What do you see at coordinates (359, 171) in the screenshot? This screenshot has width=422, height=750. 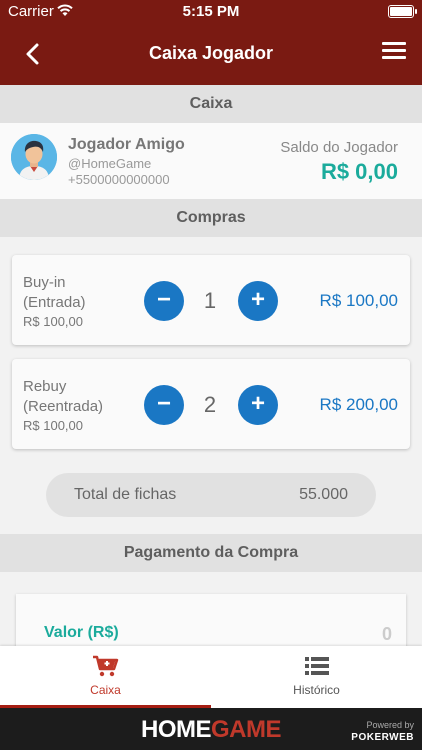 I see `balance-value: R$ 0,00` at bounding box center [359, 171].